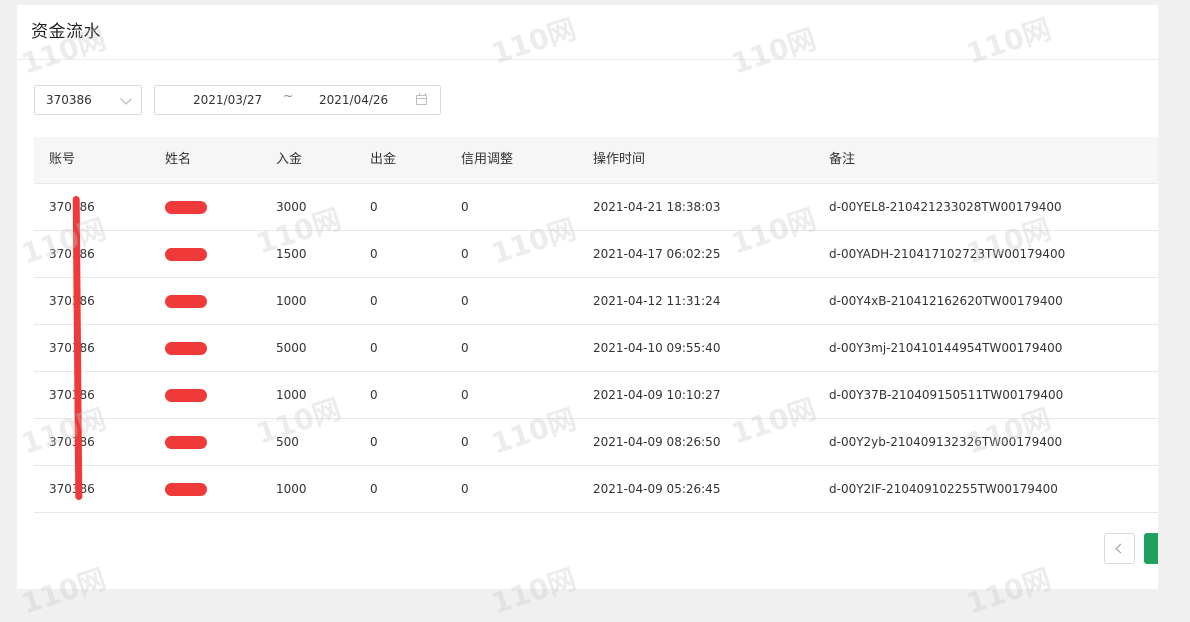 The image size is (1190, 622). What do you see at coordinates (947, 254) in the screenshot?
I see `cell-note: d-00YADH-210417102723TW00179400` at bounding box center [947, 254].